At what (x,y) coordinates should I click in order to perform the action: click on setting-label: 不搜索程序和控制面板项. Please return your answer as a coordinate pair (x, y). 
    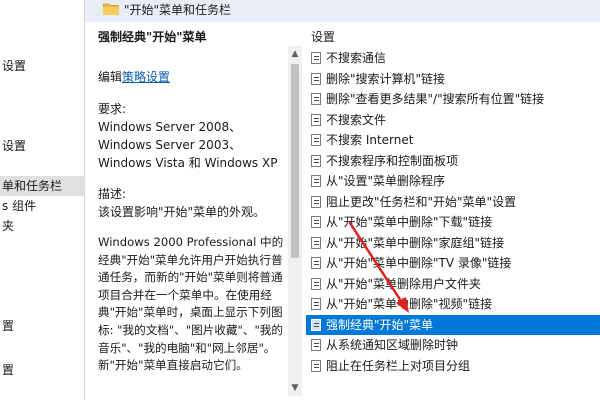
    Looking at the image, I should click on (392, 160).